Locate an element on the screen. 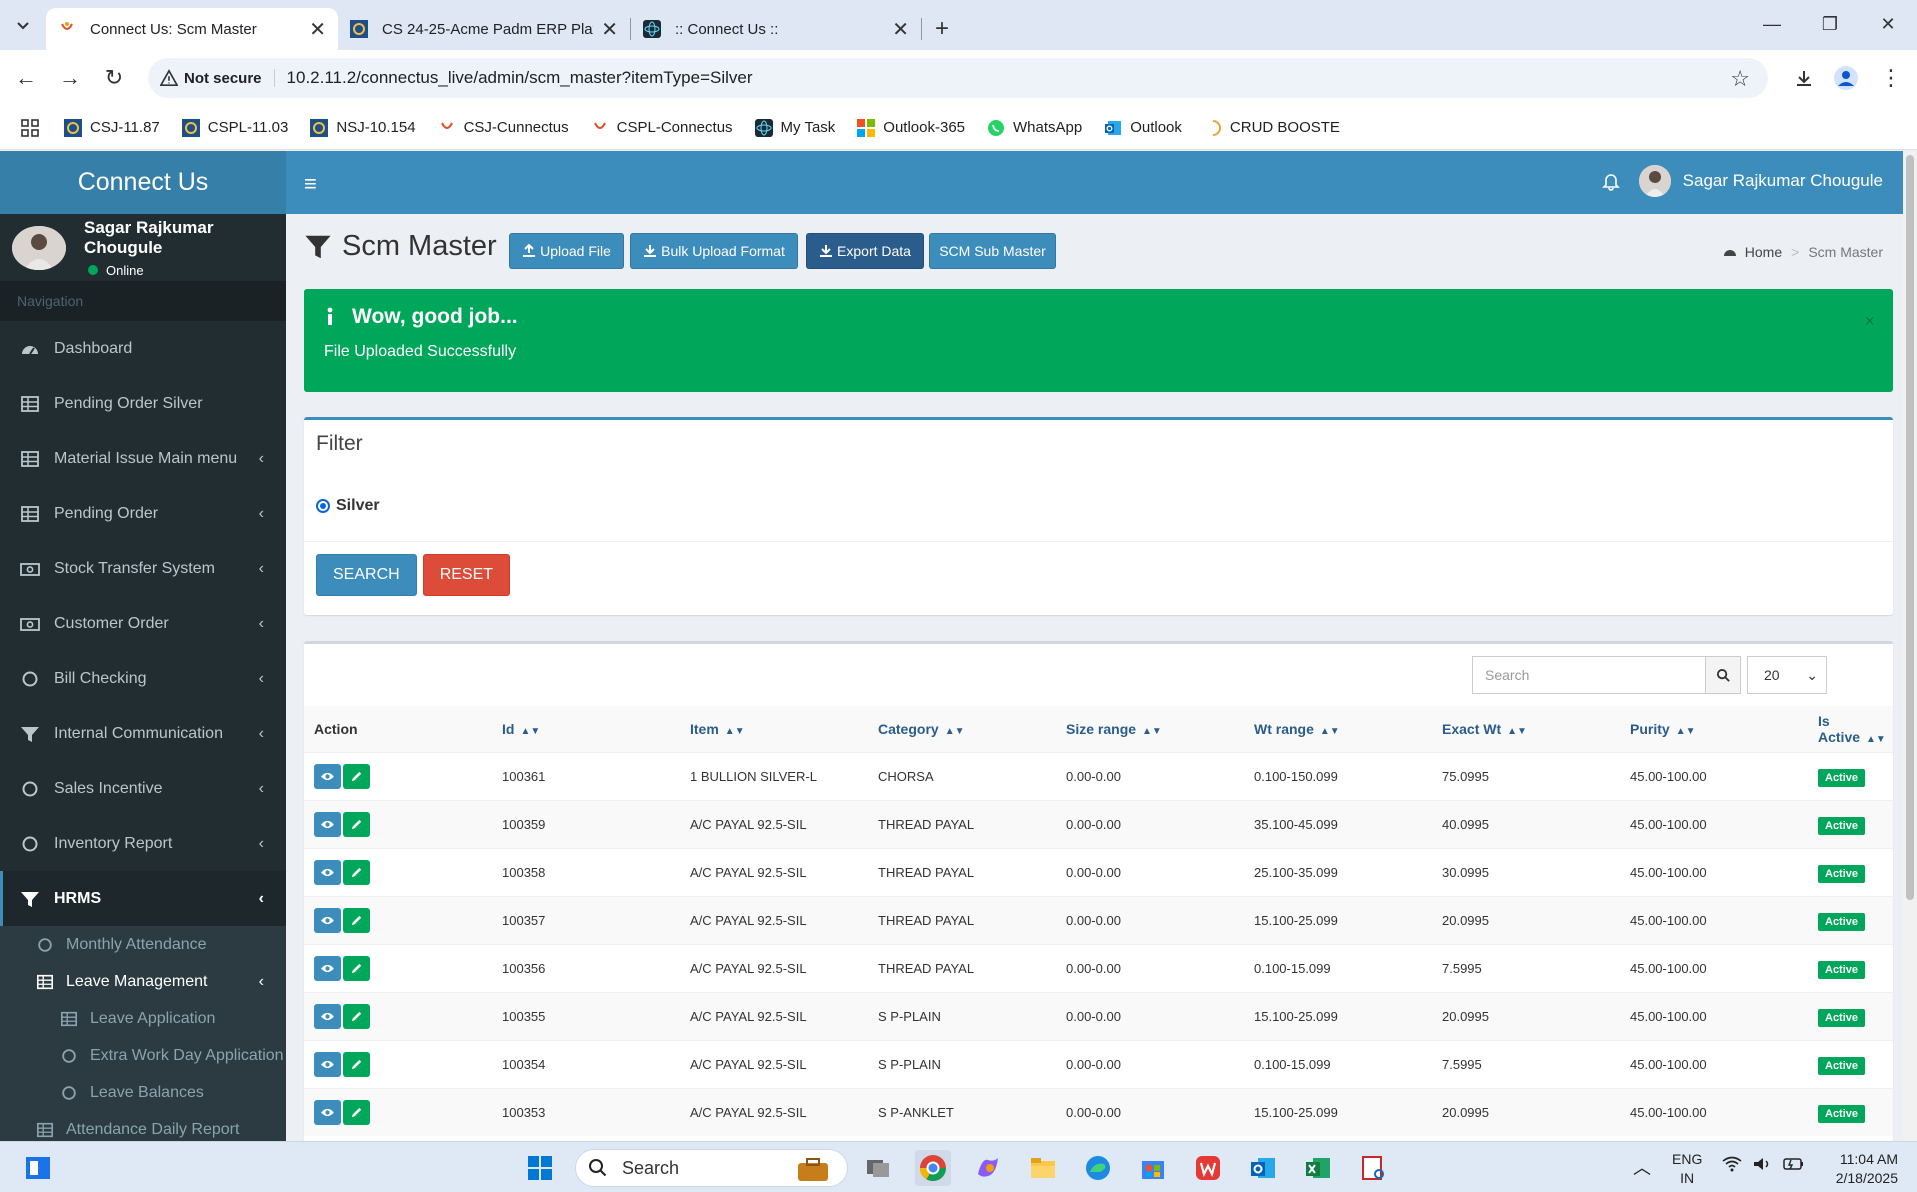  scrollbar-thumb is located at coordinates (1910, 527).